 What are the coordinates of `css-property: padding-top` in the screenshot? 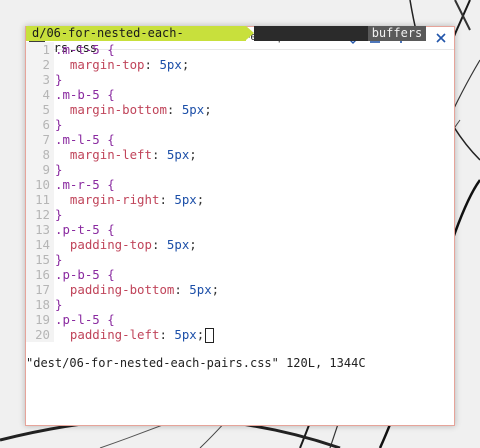 It's located at (110, 244).